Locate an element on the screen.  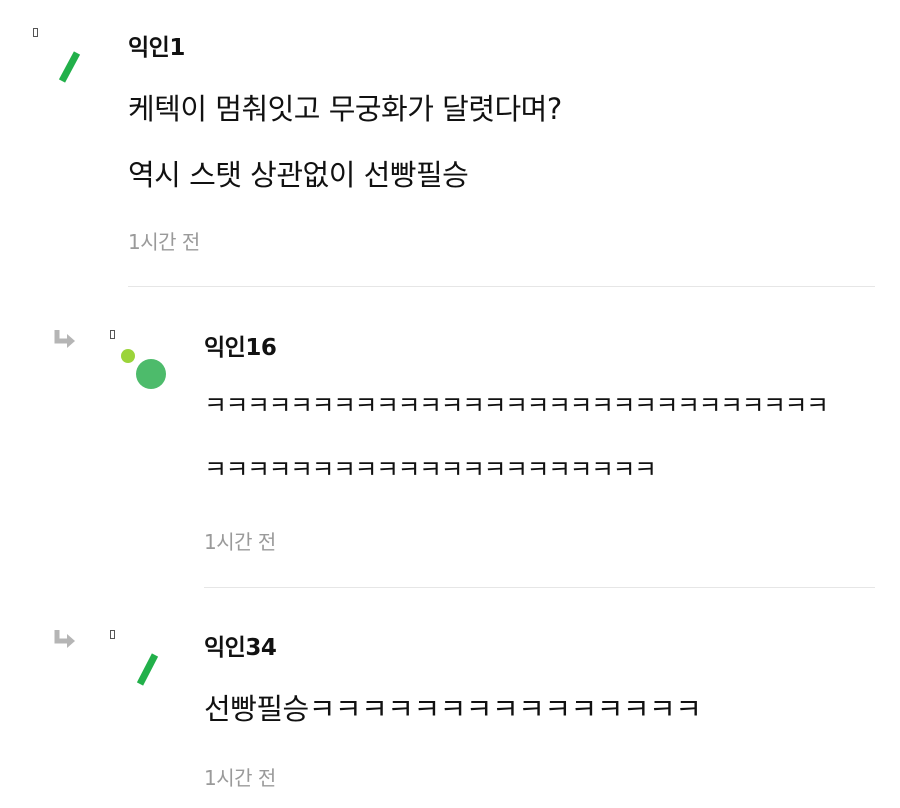
author-name: 익인1 is located at coordinates (156, 45).